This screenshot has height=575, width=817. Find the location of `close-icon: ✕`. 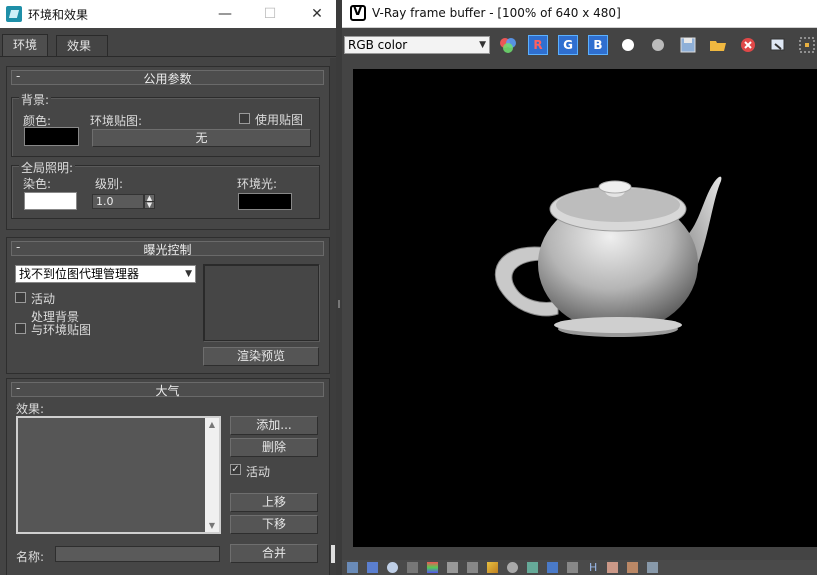

close-icon: ✕ is located at coordinates (317, 14).